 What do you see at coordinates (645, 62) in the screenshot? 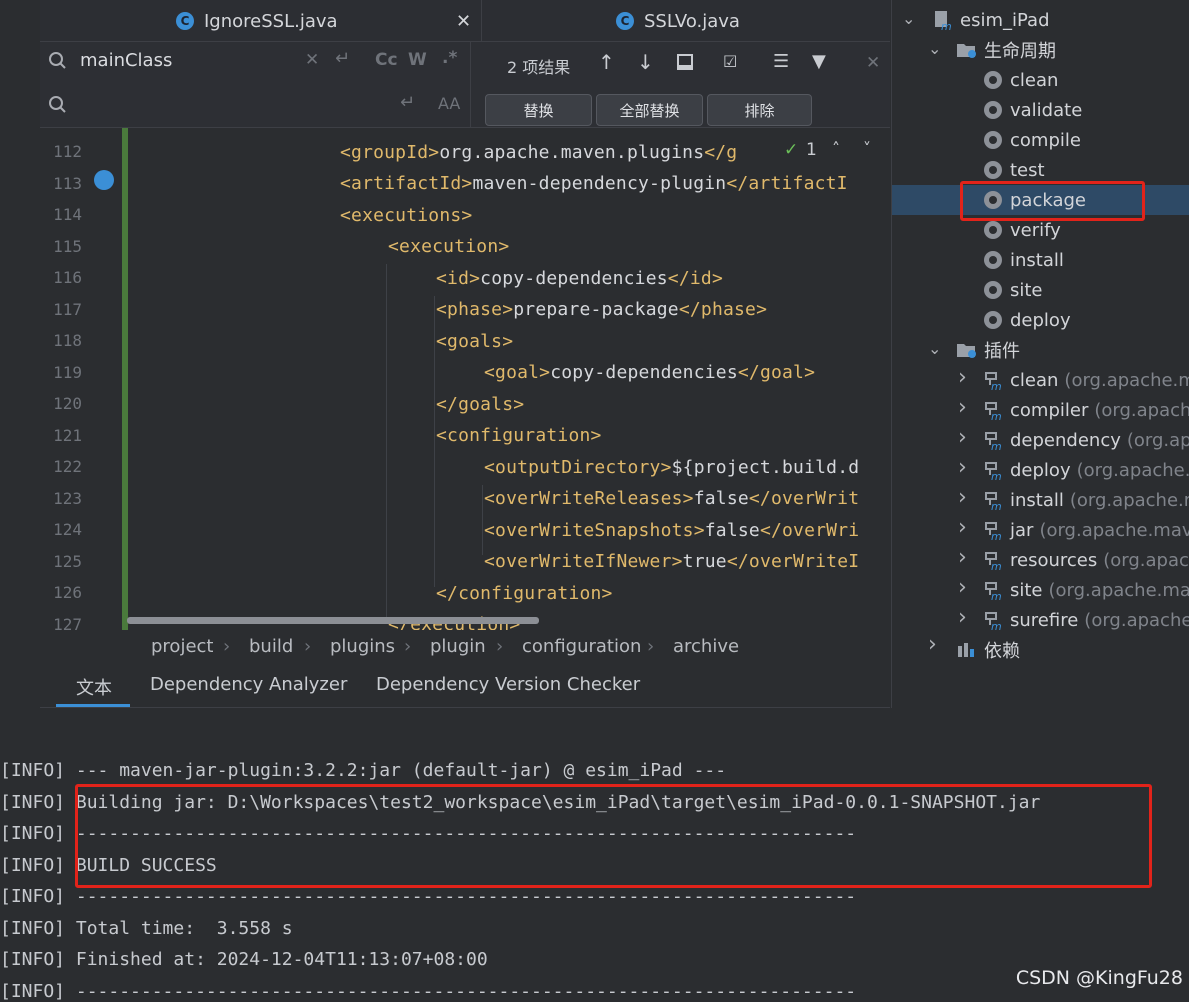
I see `next-occurrence-icon: ↓` at bounding box center [645, 62].